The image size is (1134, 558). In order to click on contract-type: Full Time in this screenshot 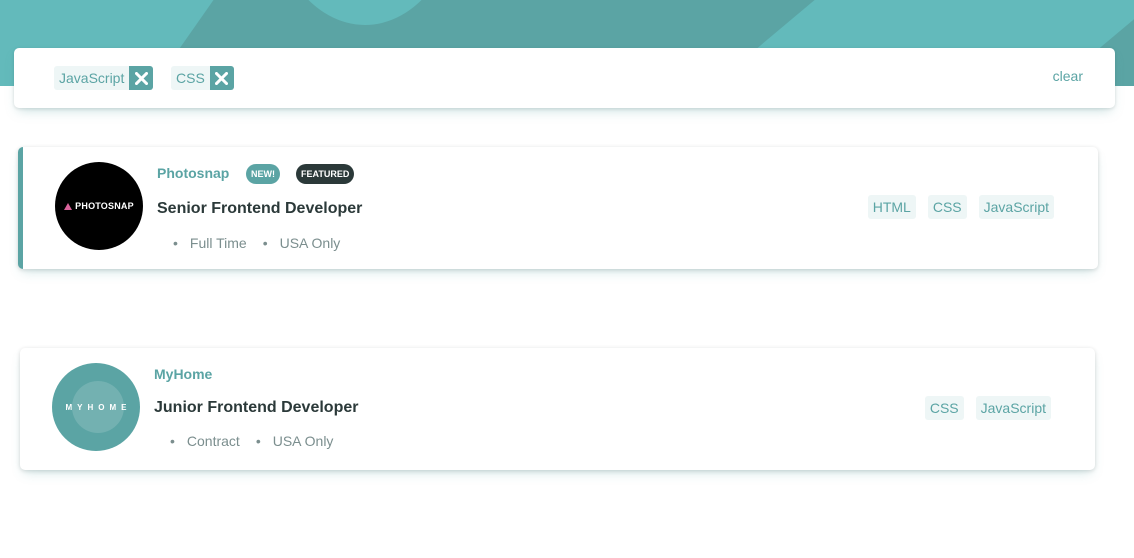, I will do `click(218, 243)`.